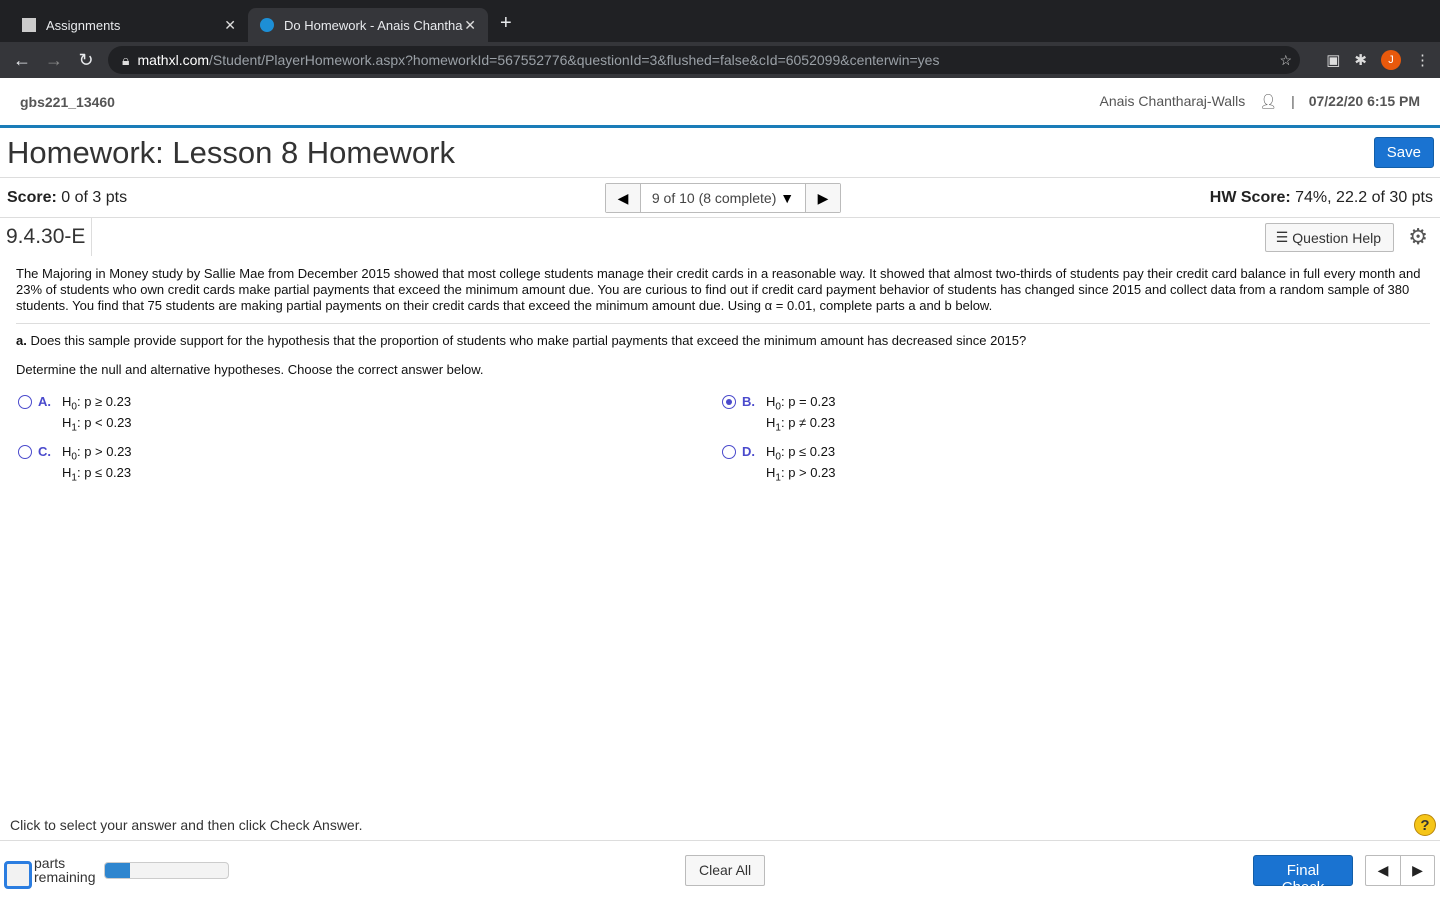 This screenshot has height=900, width=1440. I want to click on choice-d: D. H0: p ≤ 0.23 H1: p > 0.23, so click(779, 465).